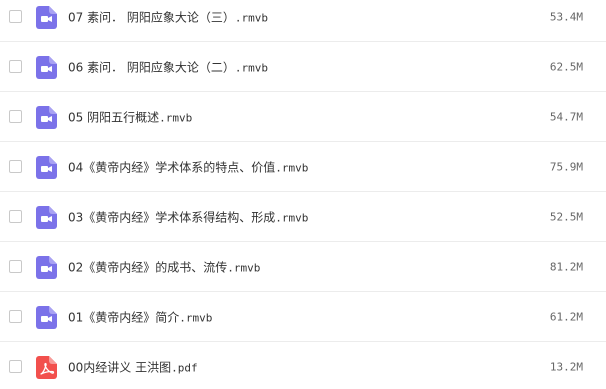  Describe the element at coordinates (130, 116) in the screenshot. I see `file-name: 05 阴阳五行概述.rmvb` at that location.